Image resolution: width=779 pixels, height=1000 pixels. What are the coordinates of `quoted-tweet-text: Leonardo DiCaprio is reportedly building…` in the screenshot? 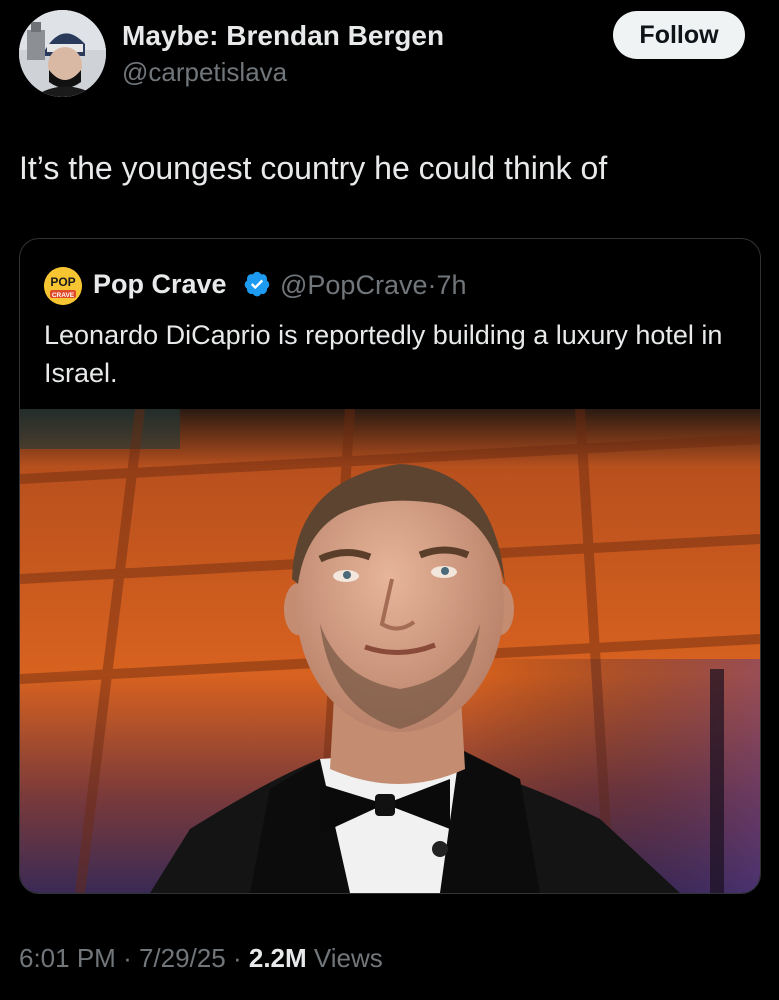 It's located at (383, 354).